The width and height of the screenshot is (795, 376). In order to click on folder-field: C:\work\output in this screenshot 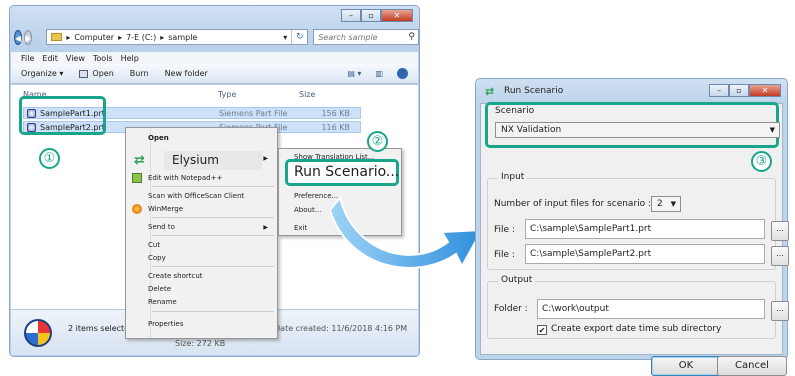, I will do `click(651, 309)`.